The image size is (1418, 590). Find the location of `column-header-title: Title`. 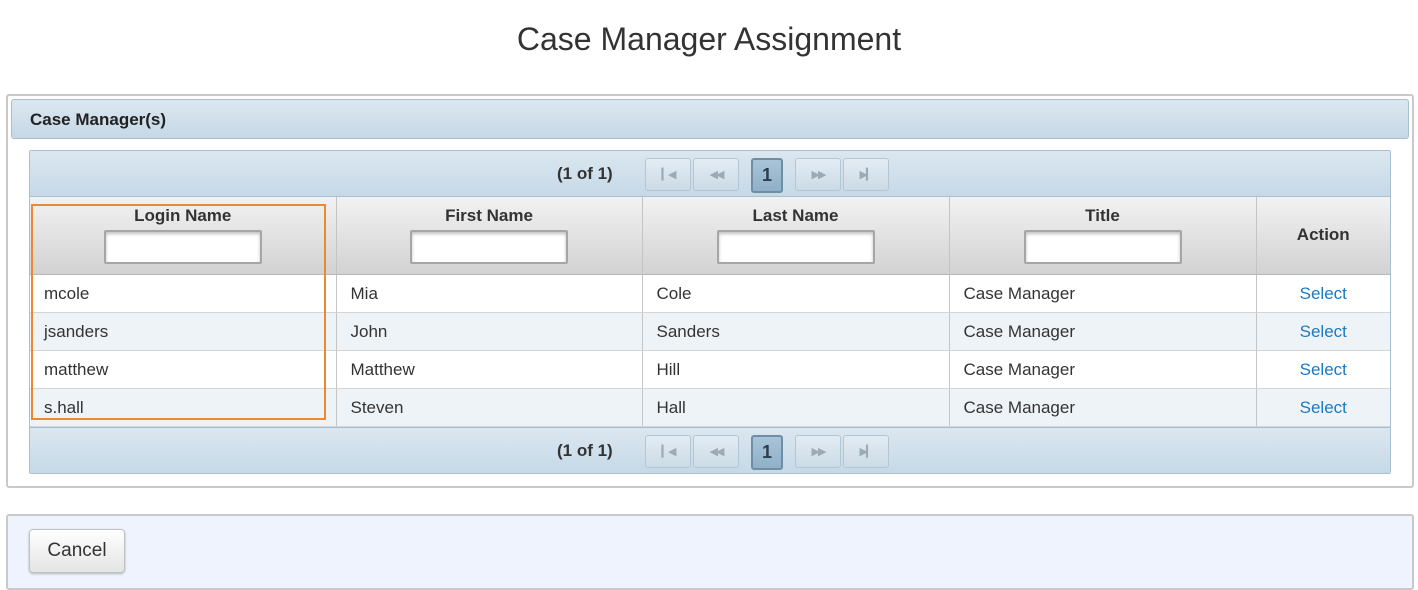

column-header-title: Title is located at coordinates (1103, 236).